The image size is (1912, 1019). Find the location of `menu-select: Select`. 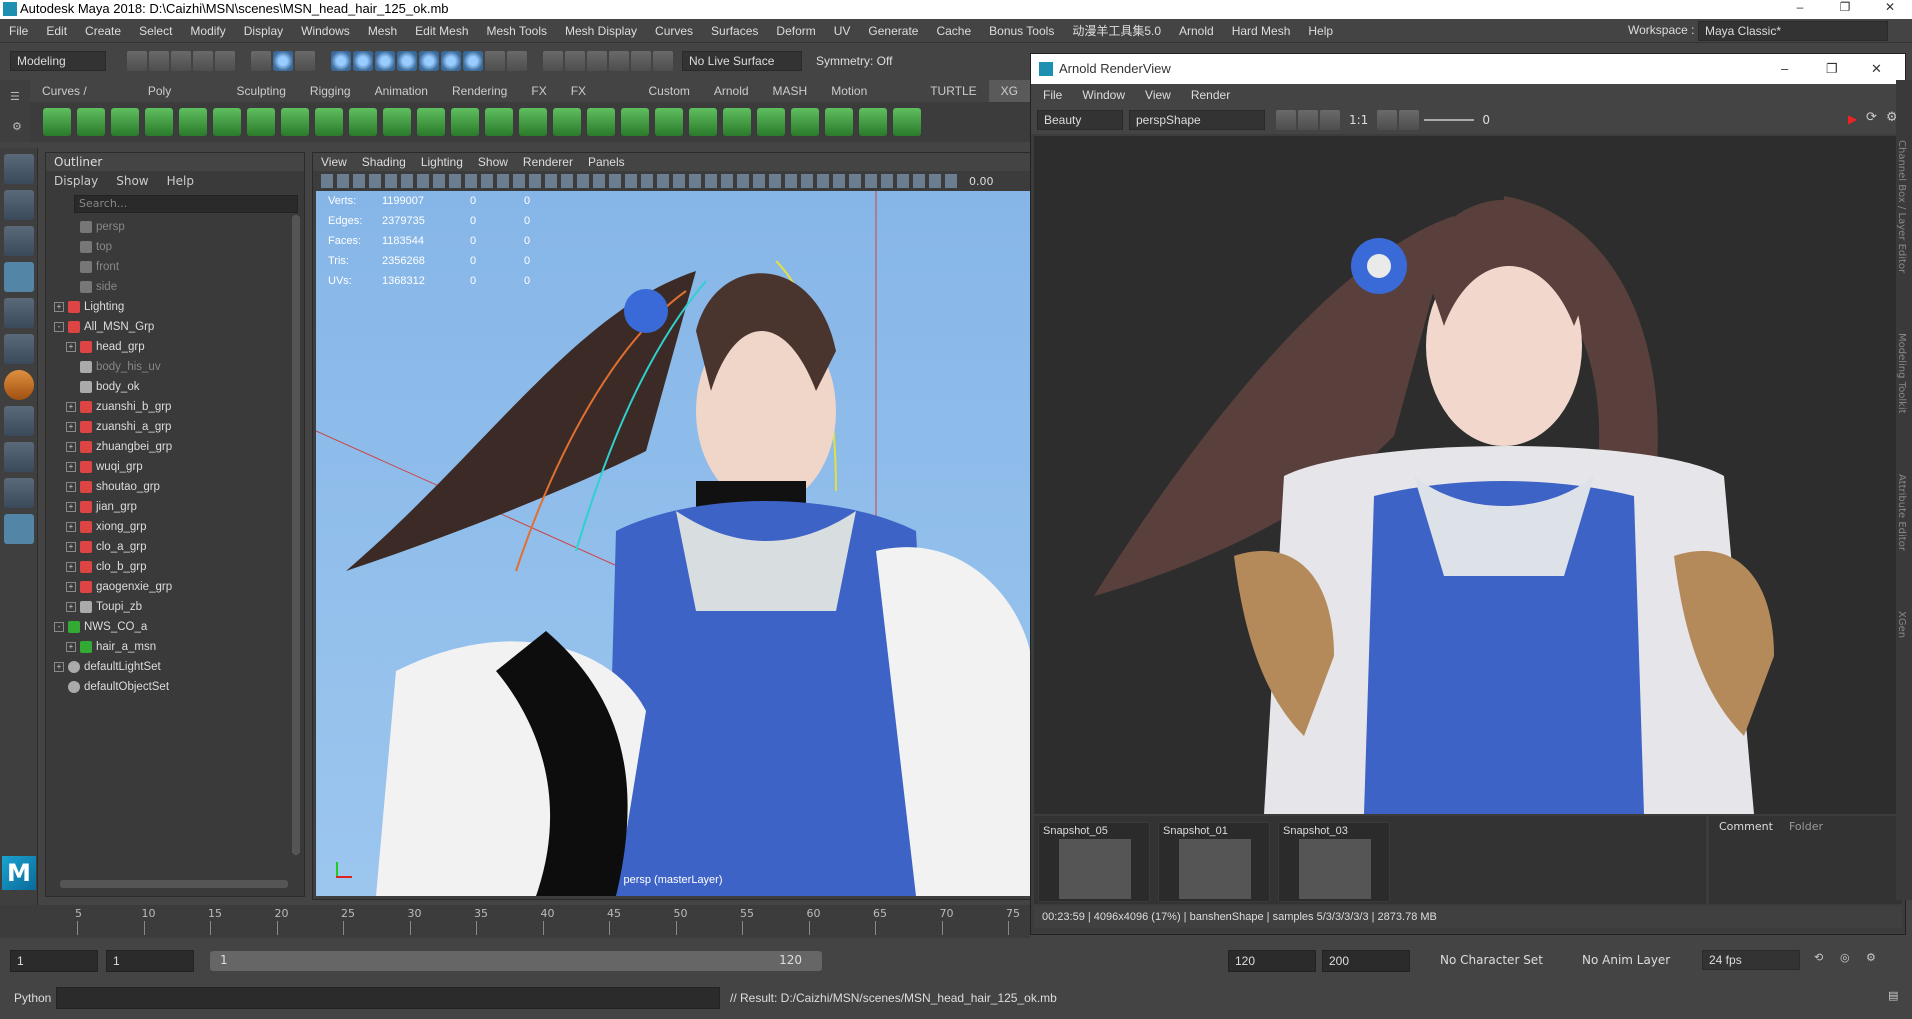

menu-select: Select is located at coordinates (155, 31).